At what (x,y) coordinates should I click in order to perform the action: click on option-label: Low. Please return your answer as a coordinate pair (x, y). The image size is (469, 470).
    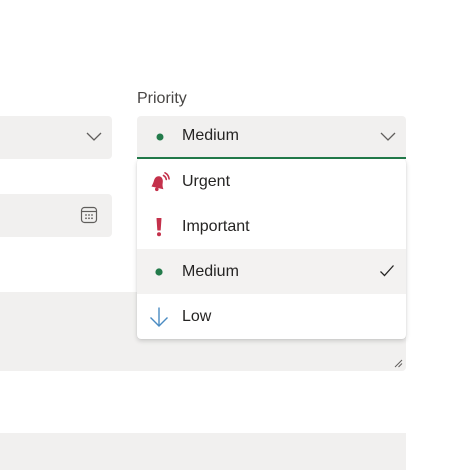
    Looking at the image, I should click on (197, 316).